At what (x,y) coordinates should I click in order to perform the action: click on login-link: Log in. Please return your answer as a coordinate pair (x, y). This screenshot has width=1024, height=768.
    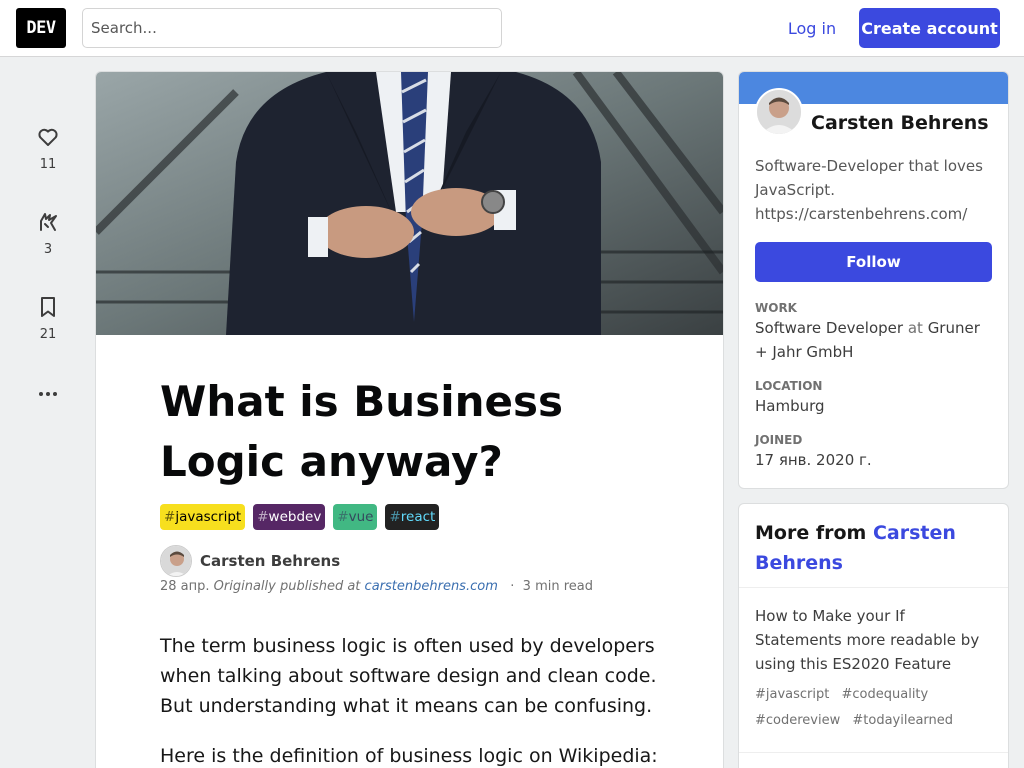
    Looking at the image, I should click on (812, 28).